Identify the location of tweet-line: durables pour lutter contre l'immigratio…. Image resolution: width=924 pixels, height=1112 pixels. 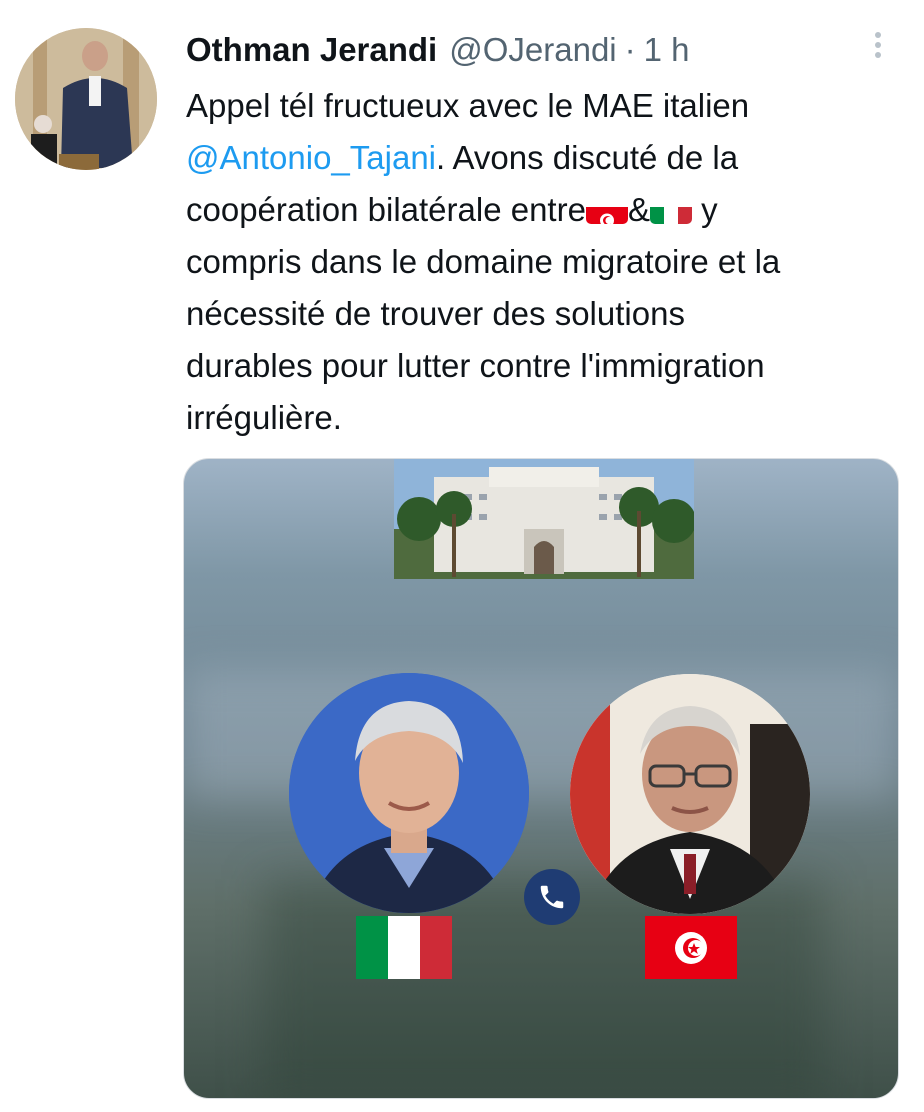
(475, 365).